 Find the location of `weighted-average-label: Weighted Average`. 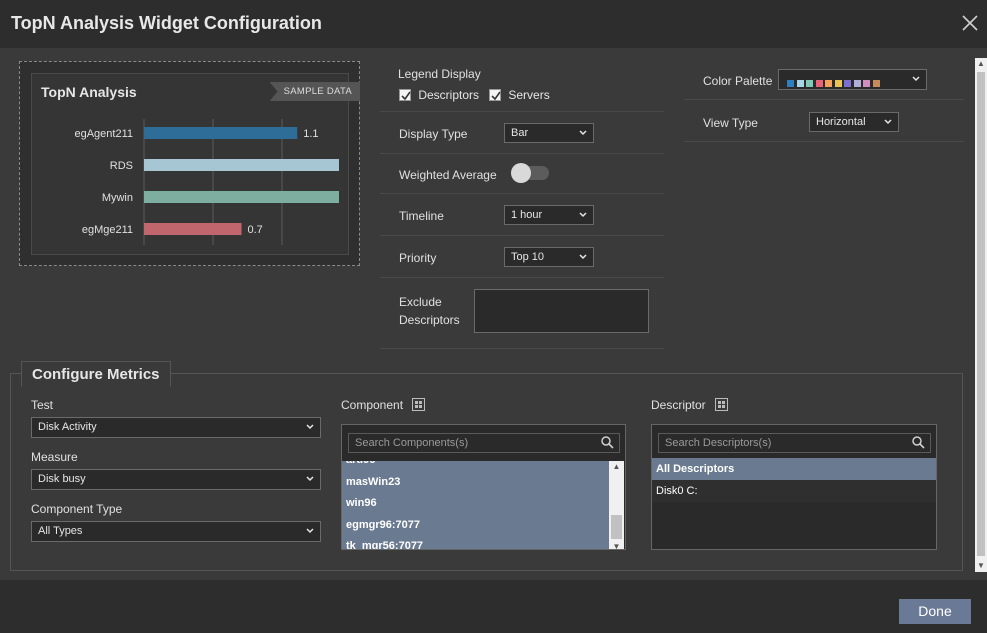

weighted-average-label: Weighted Average is located at coordinates (448, 175).